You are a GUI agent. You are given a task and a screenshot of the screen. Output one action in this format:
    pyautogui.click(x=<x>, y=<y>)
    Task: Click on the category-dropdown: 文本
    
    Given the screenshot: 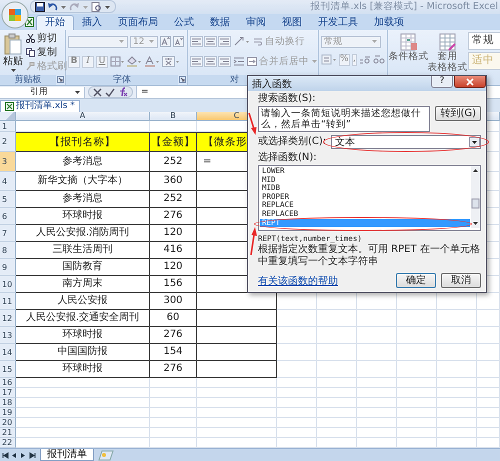 What is the action you would take?
    pyautogui.click(x=406, y=142)
    